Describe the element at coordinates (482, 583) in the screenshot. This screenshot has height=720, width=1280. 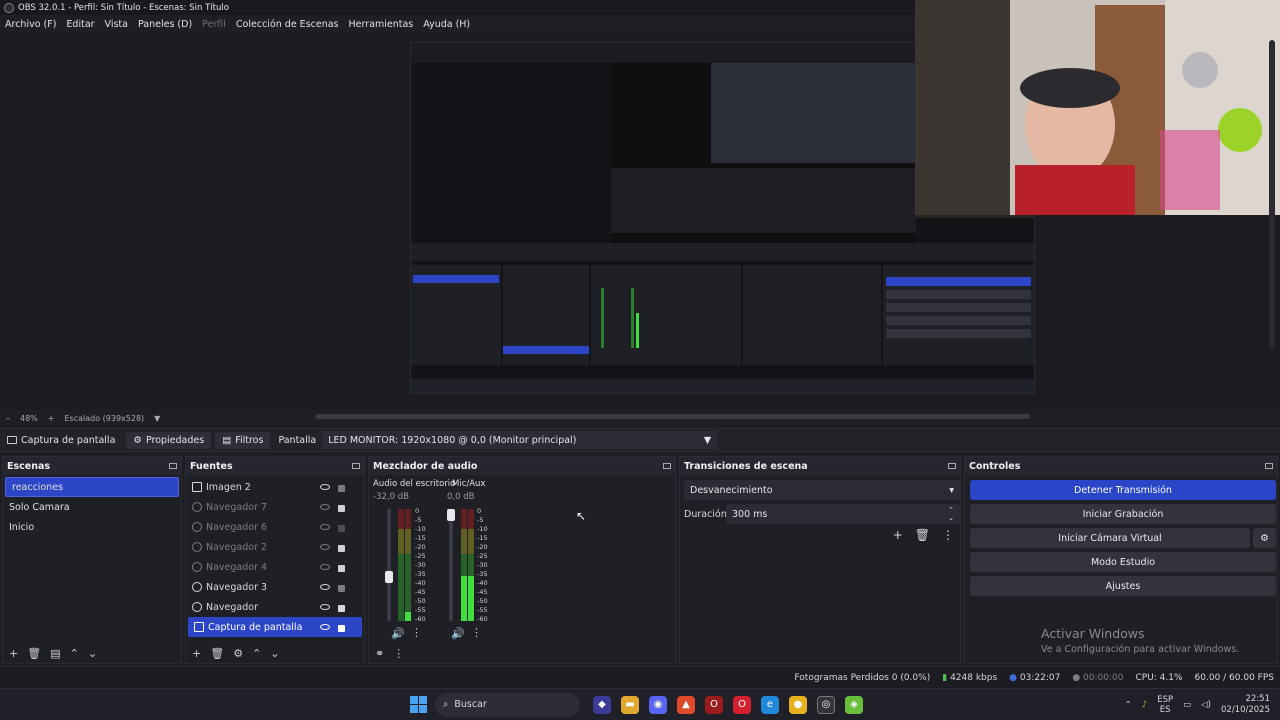
I see `db-tick: -40` at that location.